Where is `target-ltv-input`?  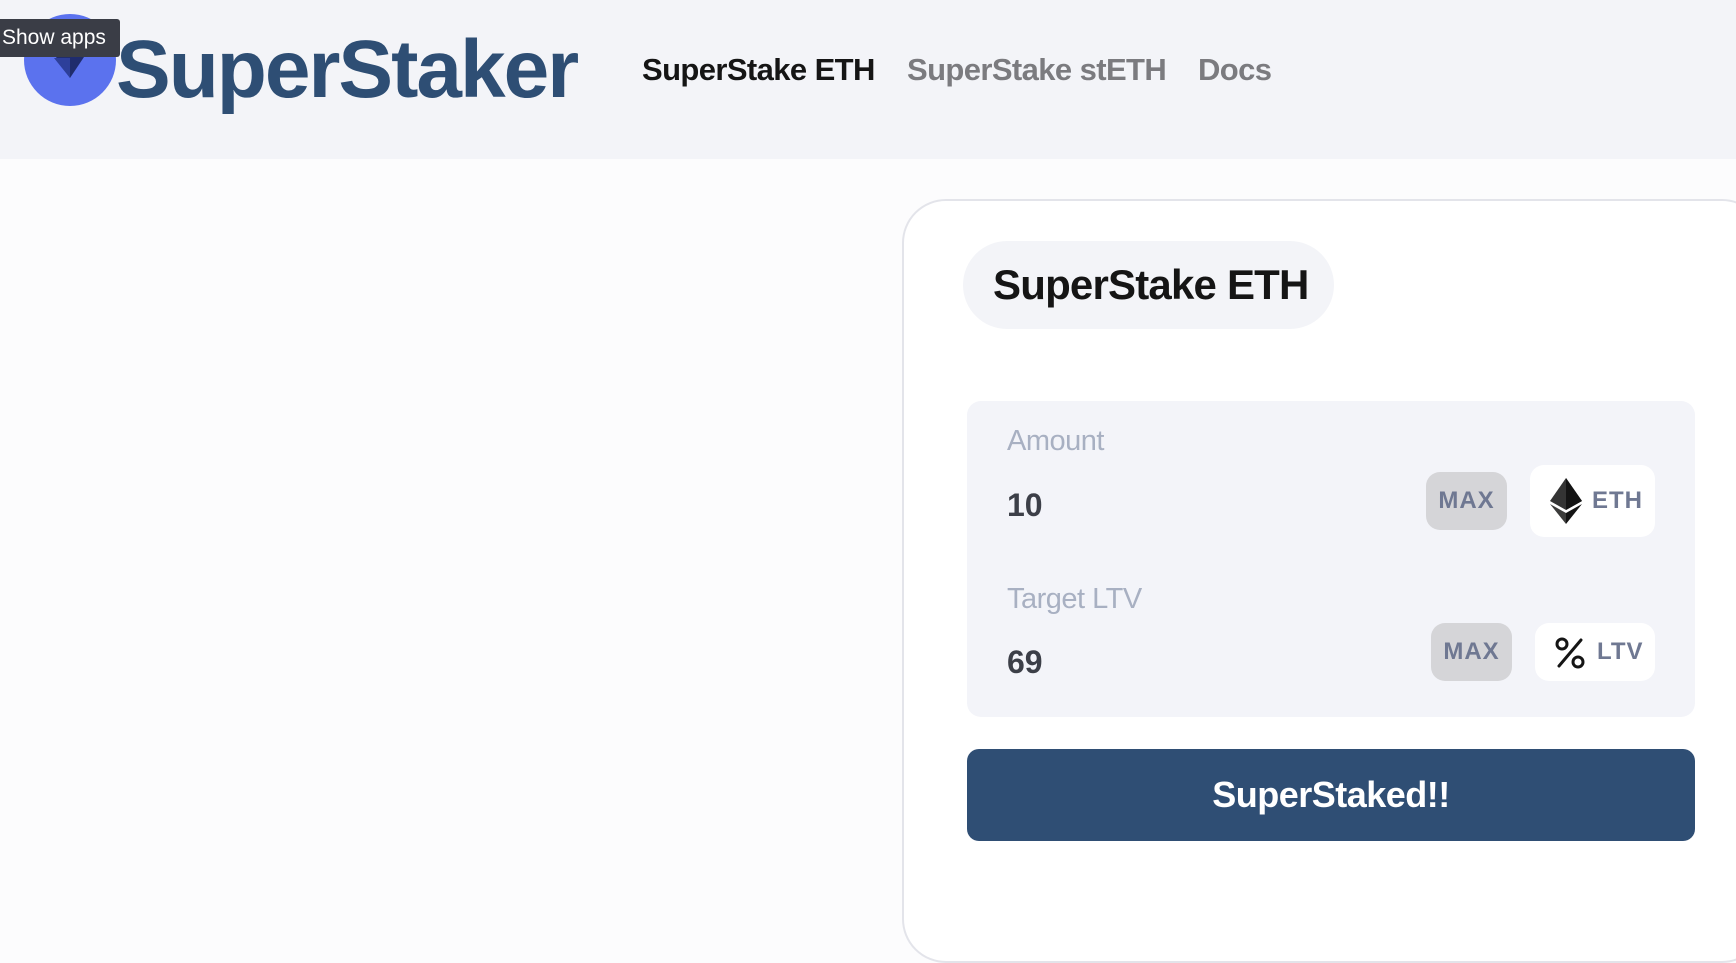
target-ltv-input is located at coordinates (1157, 662).